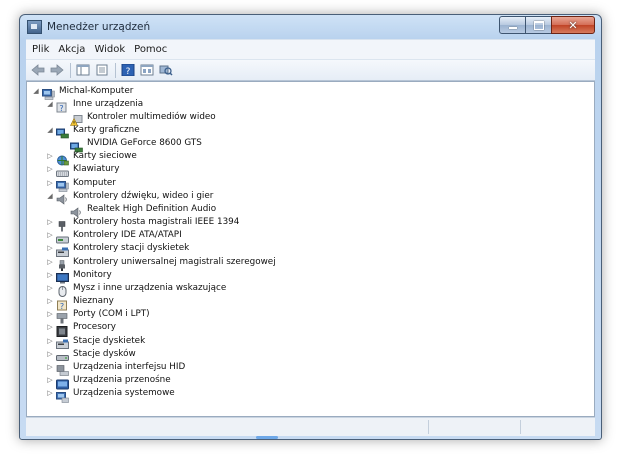 The height and width of the screenshot is (458, 620). Describe the element at coordinates (62, 237) in the screenshot. I see `ide-controller-icon` at that location.